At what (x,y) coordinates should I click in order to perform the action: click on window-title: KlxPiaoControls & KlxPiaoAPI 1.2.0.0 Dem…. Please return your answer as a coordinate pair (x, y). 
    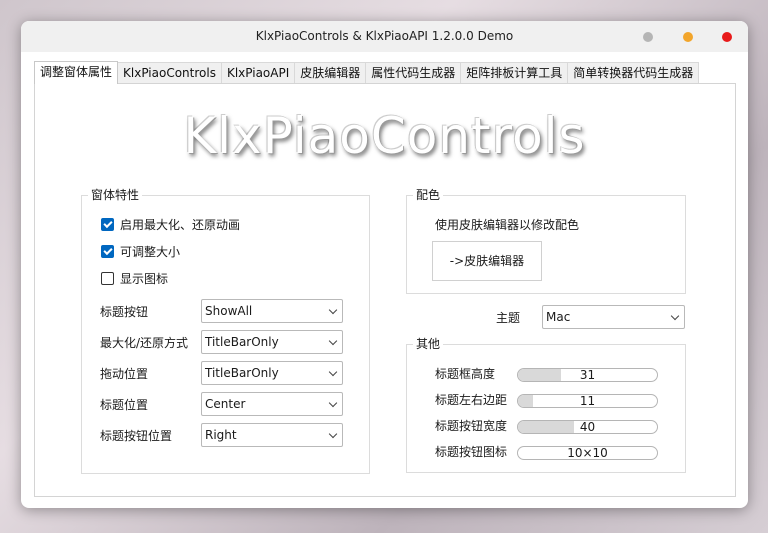
    Looking at the image, I should click on (384, 36).